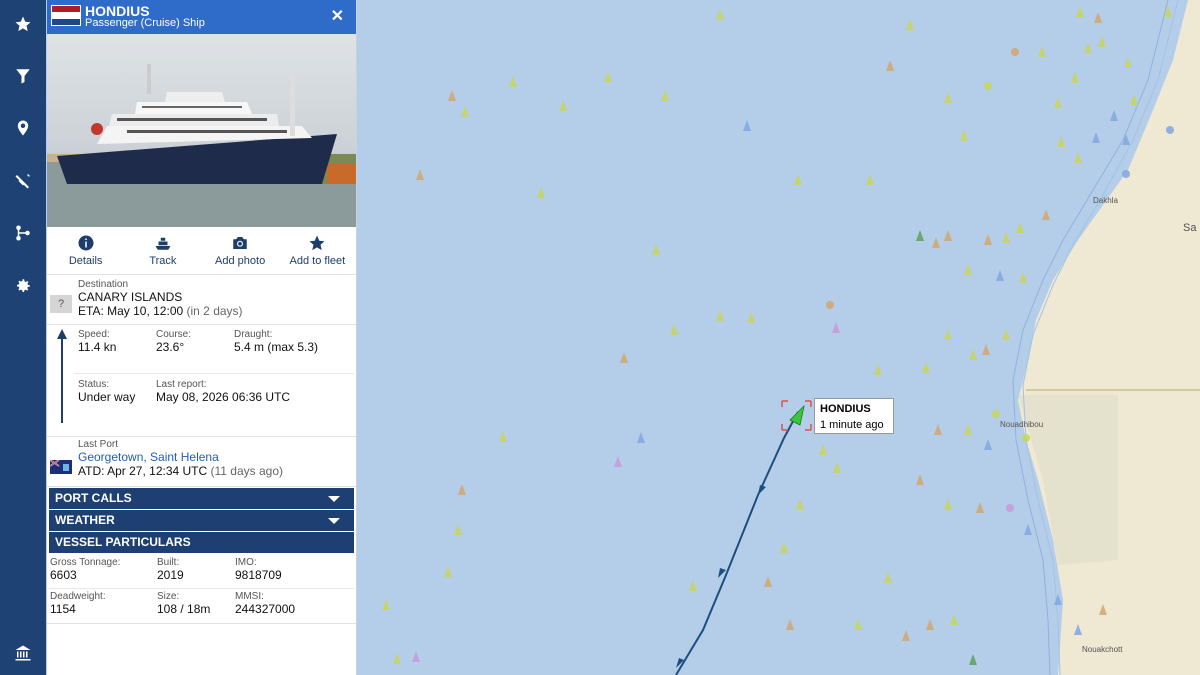  Describe the element at coordinates (240, 250) in the screenshot. I see `add-photo-button: Add photo` at that location.